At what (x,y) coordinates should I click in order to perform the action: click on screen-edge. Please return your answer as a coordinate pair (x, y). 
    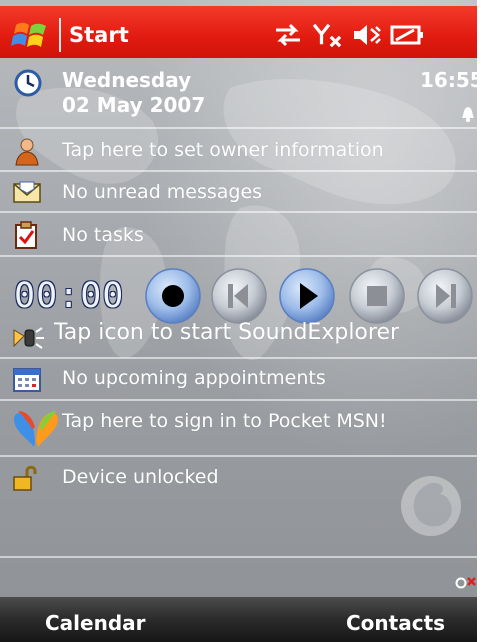
    Looking at the image, I should click on (479, 321).